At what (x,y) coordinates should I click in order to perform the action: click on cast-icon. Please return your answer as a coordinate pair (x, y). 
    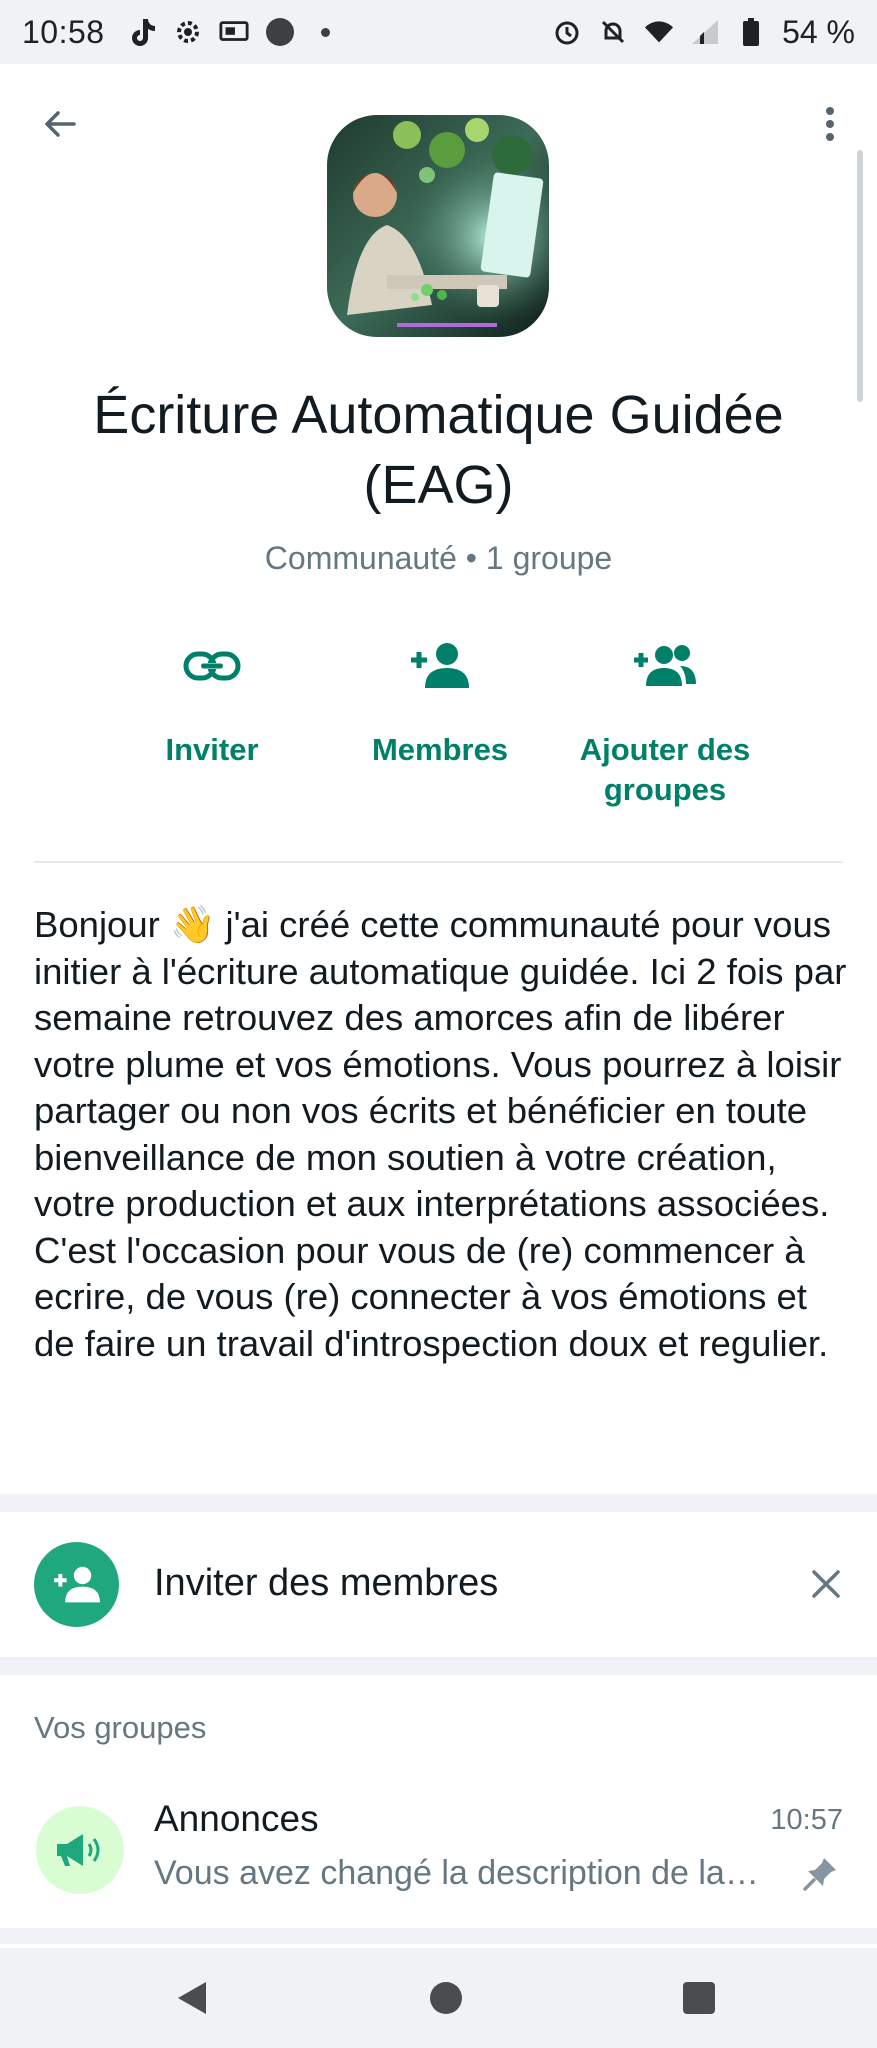
    Looking at the image, I should click on (234, 32).